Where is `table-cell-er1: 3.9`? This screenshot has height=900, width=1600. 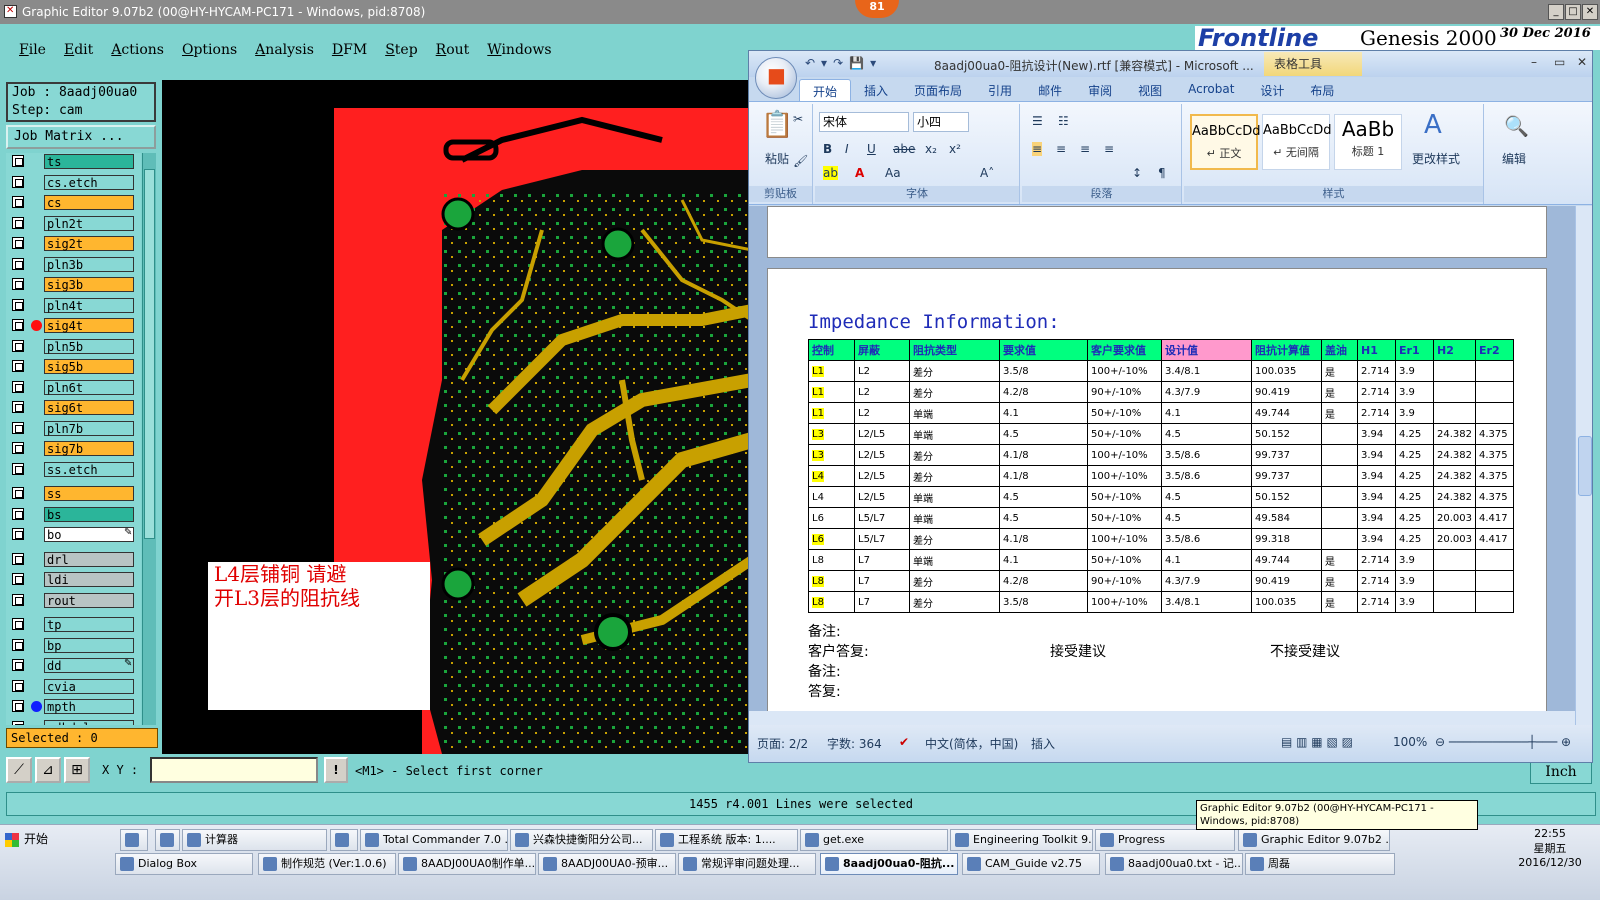
table-cell-er1: 3.9 is located at coordinates (1414, 560).